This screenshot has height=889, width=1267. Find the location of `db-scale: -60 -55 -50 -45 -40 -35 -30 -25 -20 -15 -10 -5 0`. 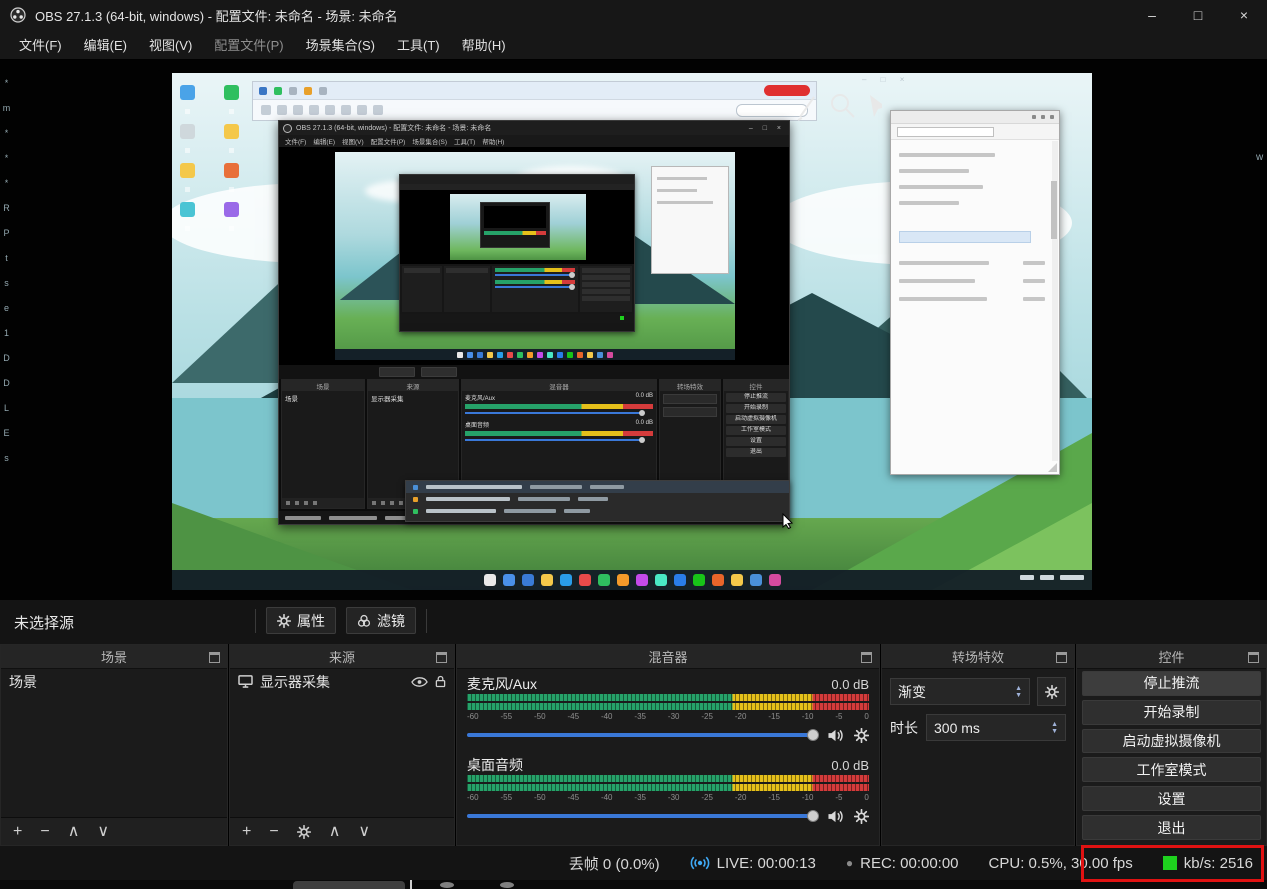

db-scale: -60 -55 -50 -45 -40 -35 -30 -25 -20 -15 -10 -5 0 is located at coordinates (668, 716).